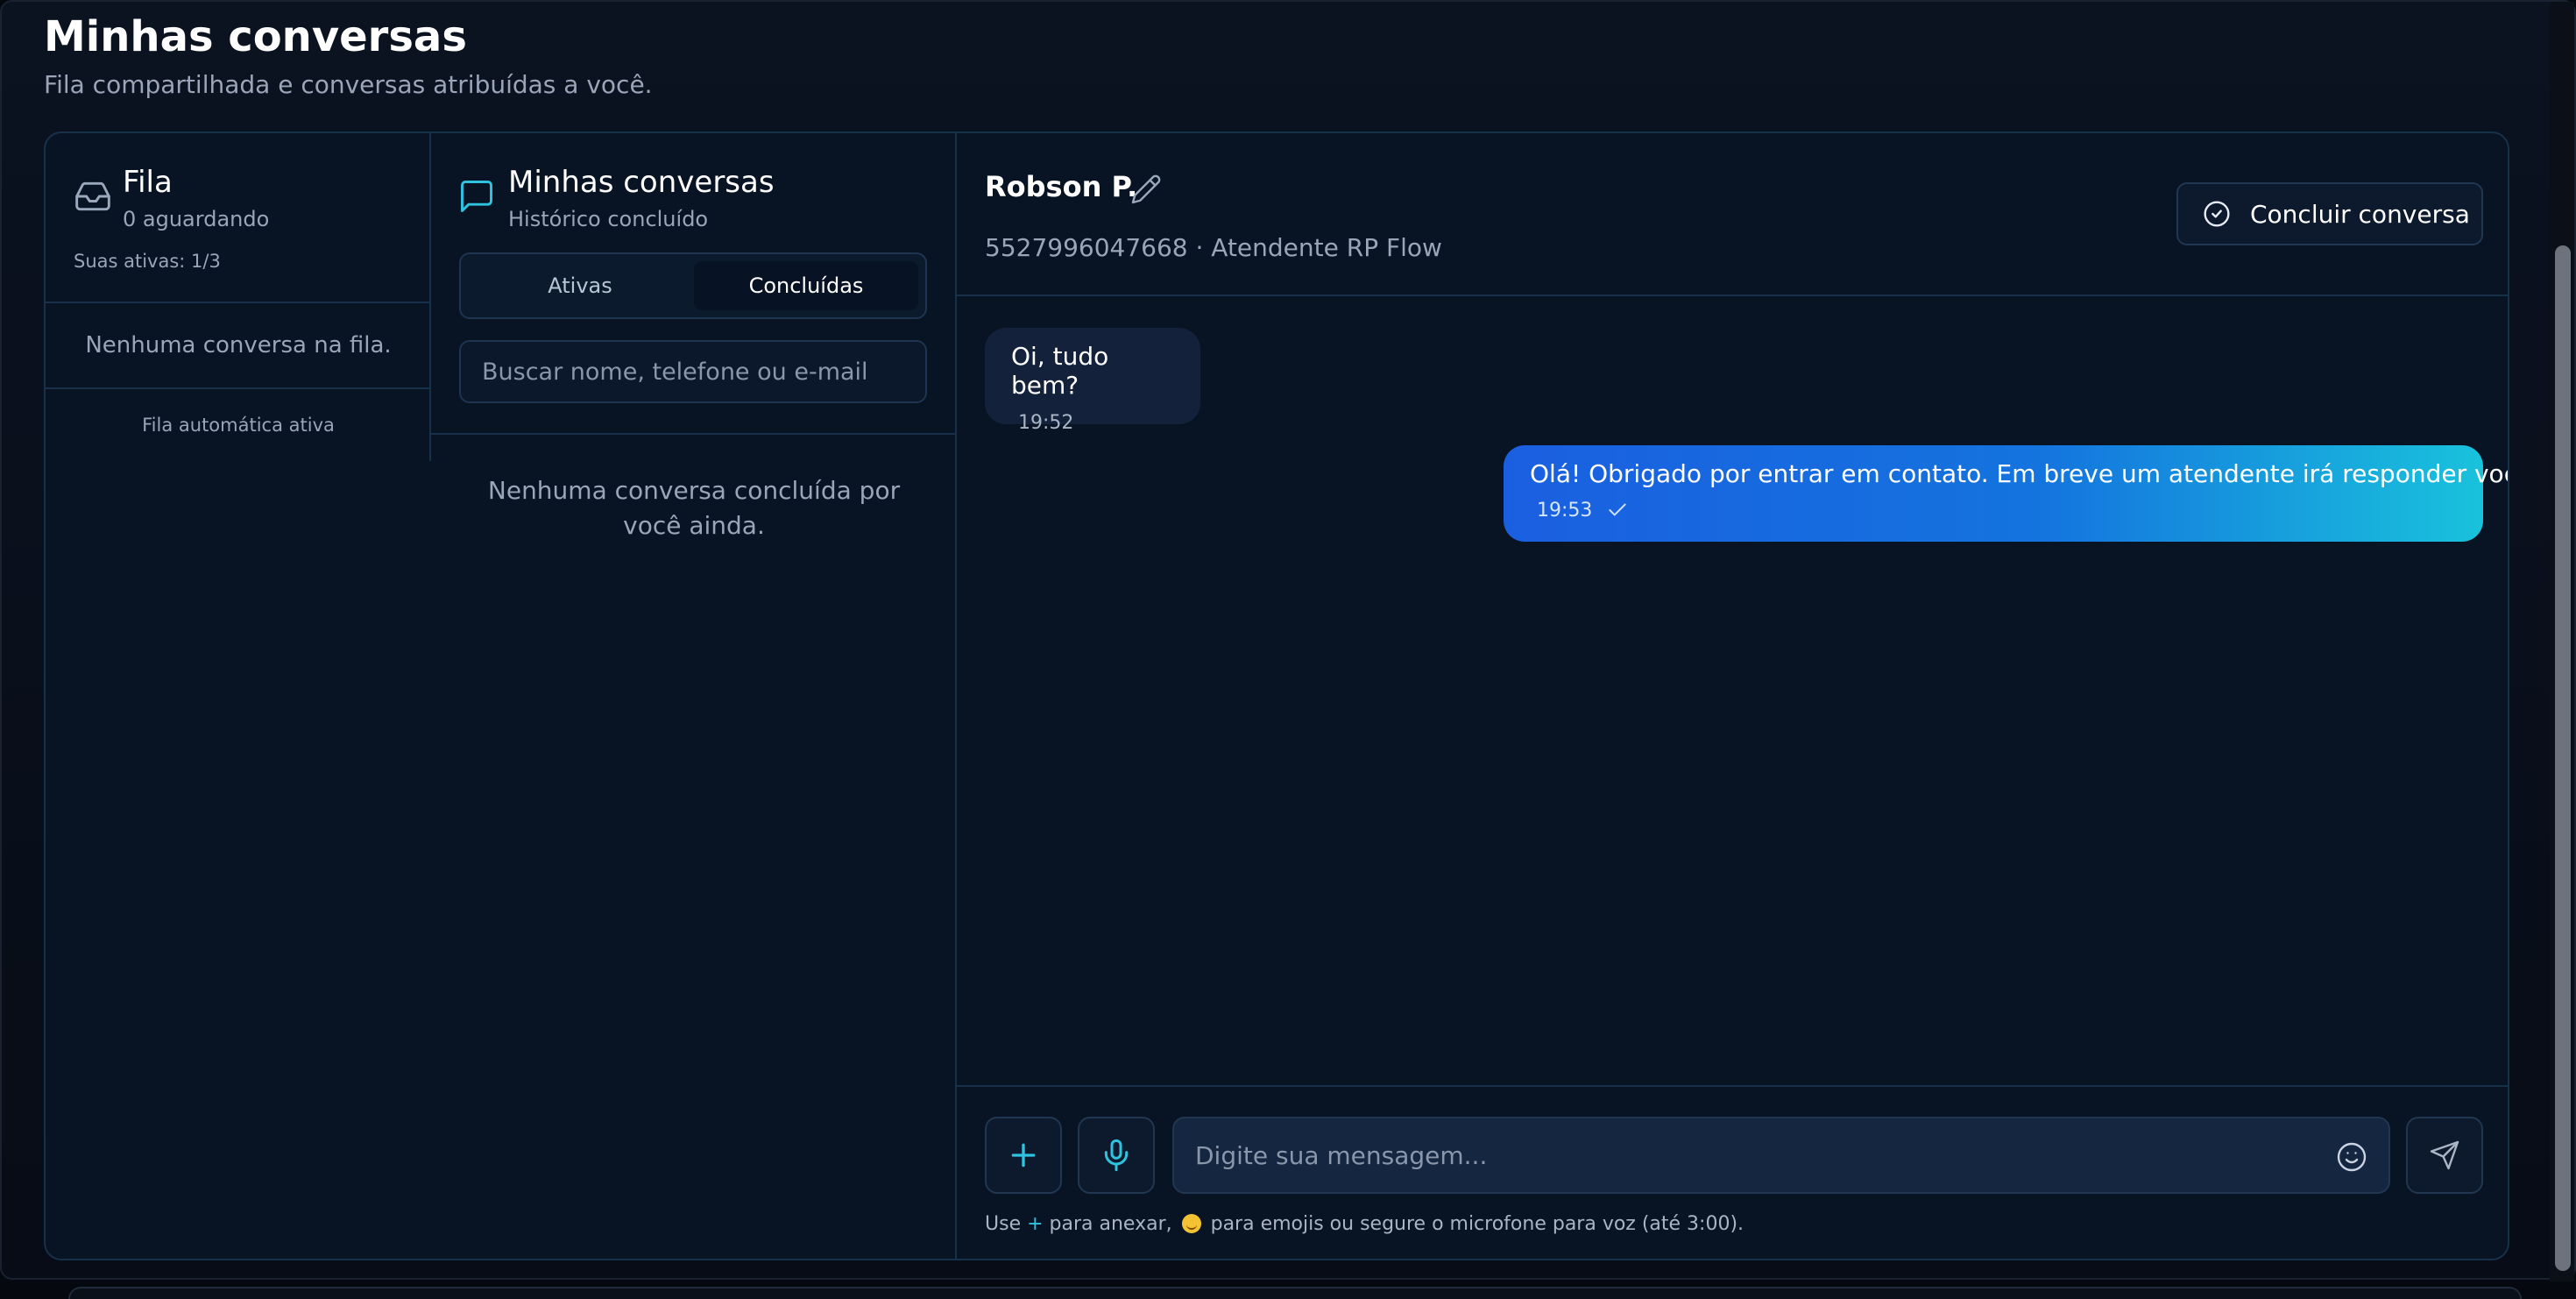 The width and height of the screenshot is (2576, 1299). What do you see at coordinates (476, 196) in the screenshot?
I see `chat-bubble-icon` at bounding box center [476, 196].